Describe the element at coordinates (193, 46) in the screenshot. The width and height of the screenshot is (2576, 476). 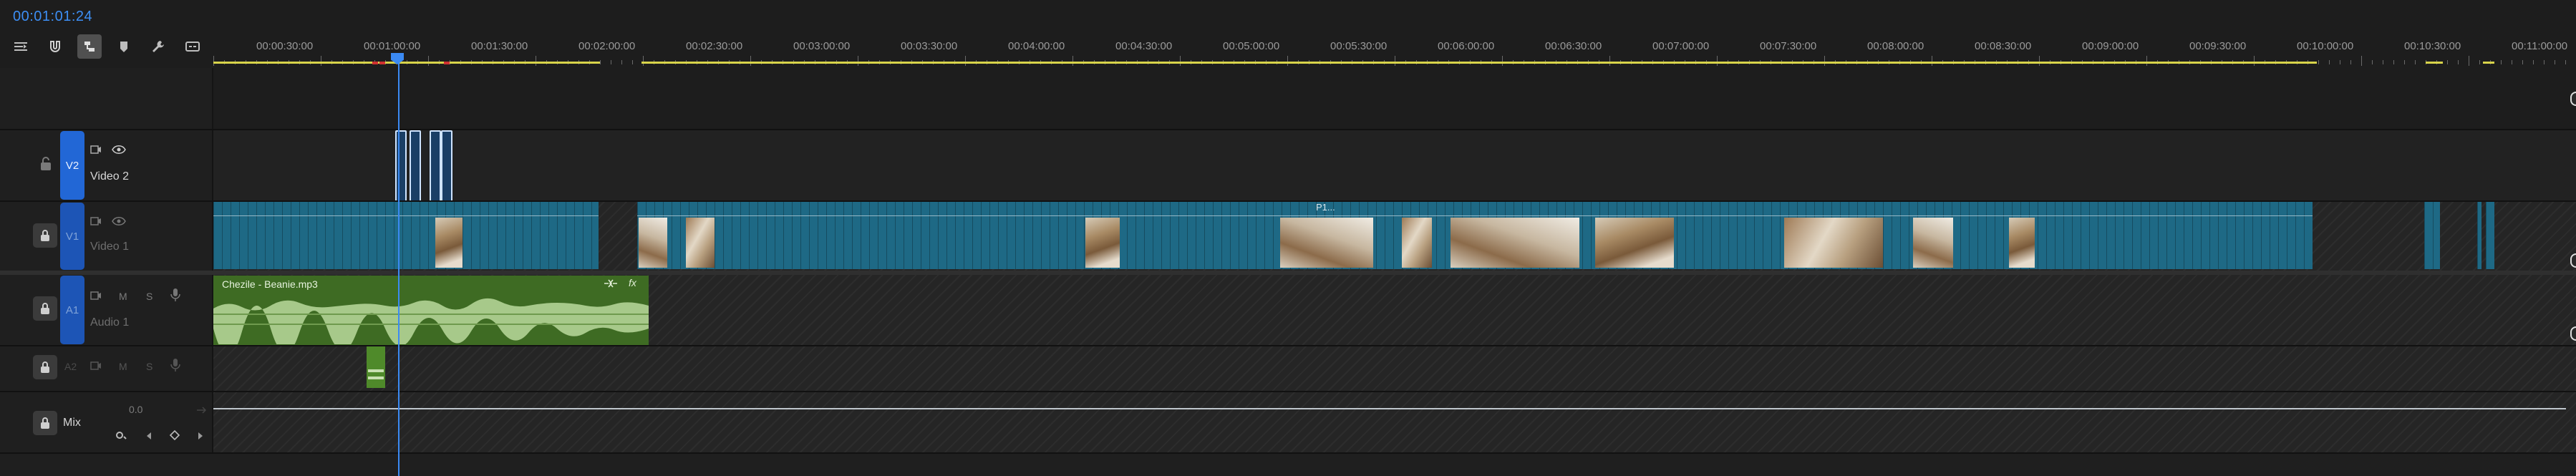
I see `captions-icon` at that location.